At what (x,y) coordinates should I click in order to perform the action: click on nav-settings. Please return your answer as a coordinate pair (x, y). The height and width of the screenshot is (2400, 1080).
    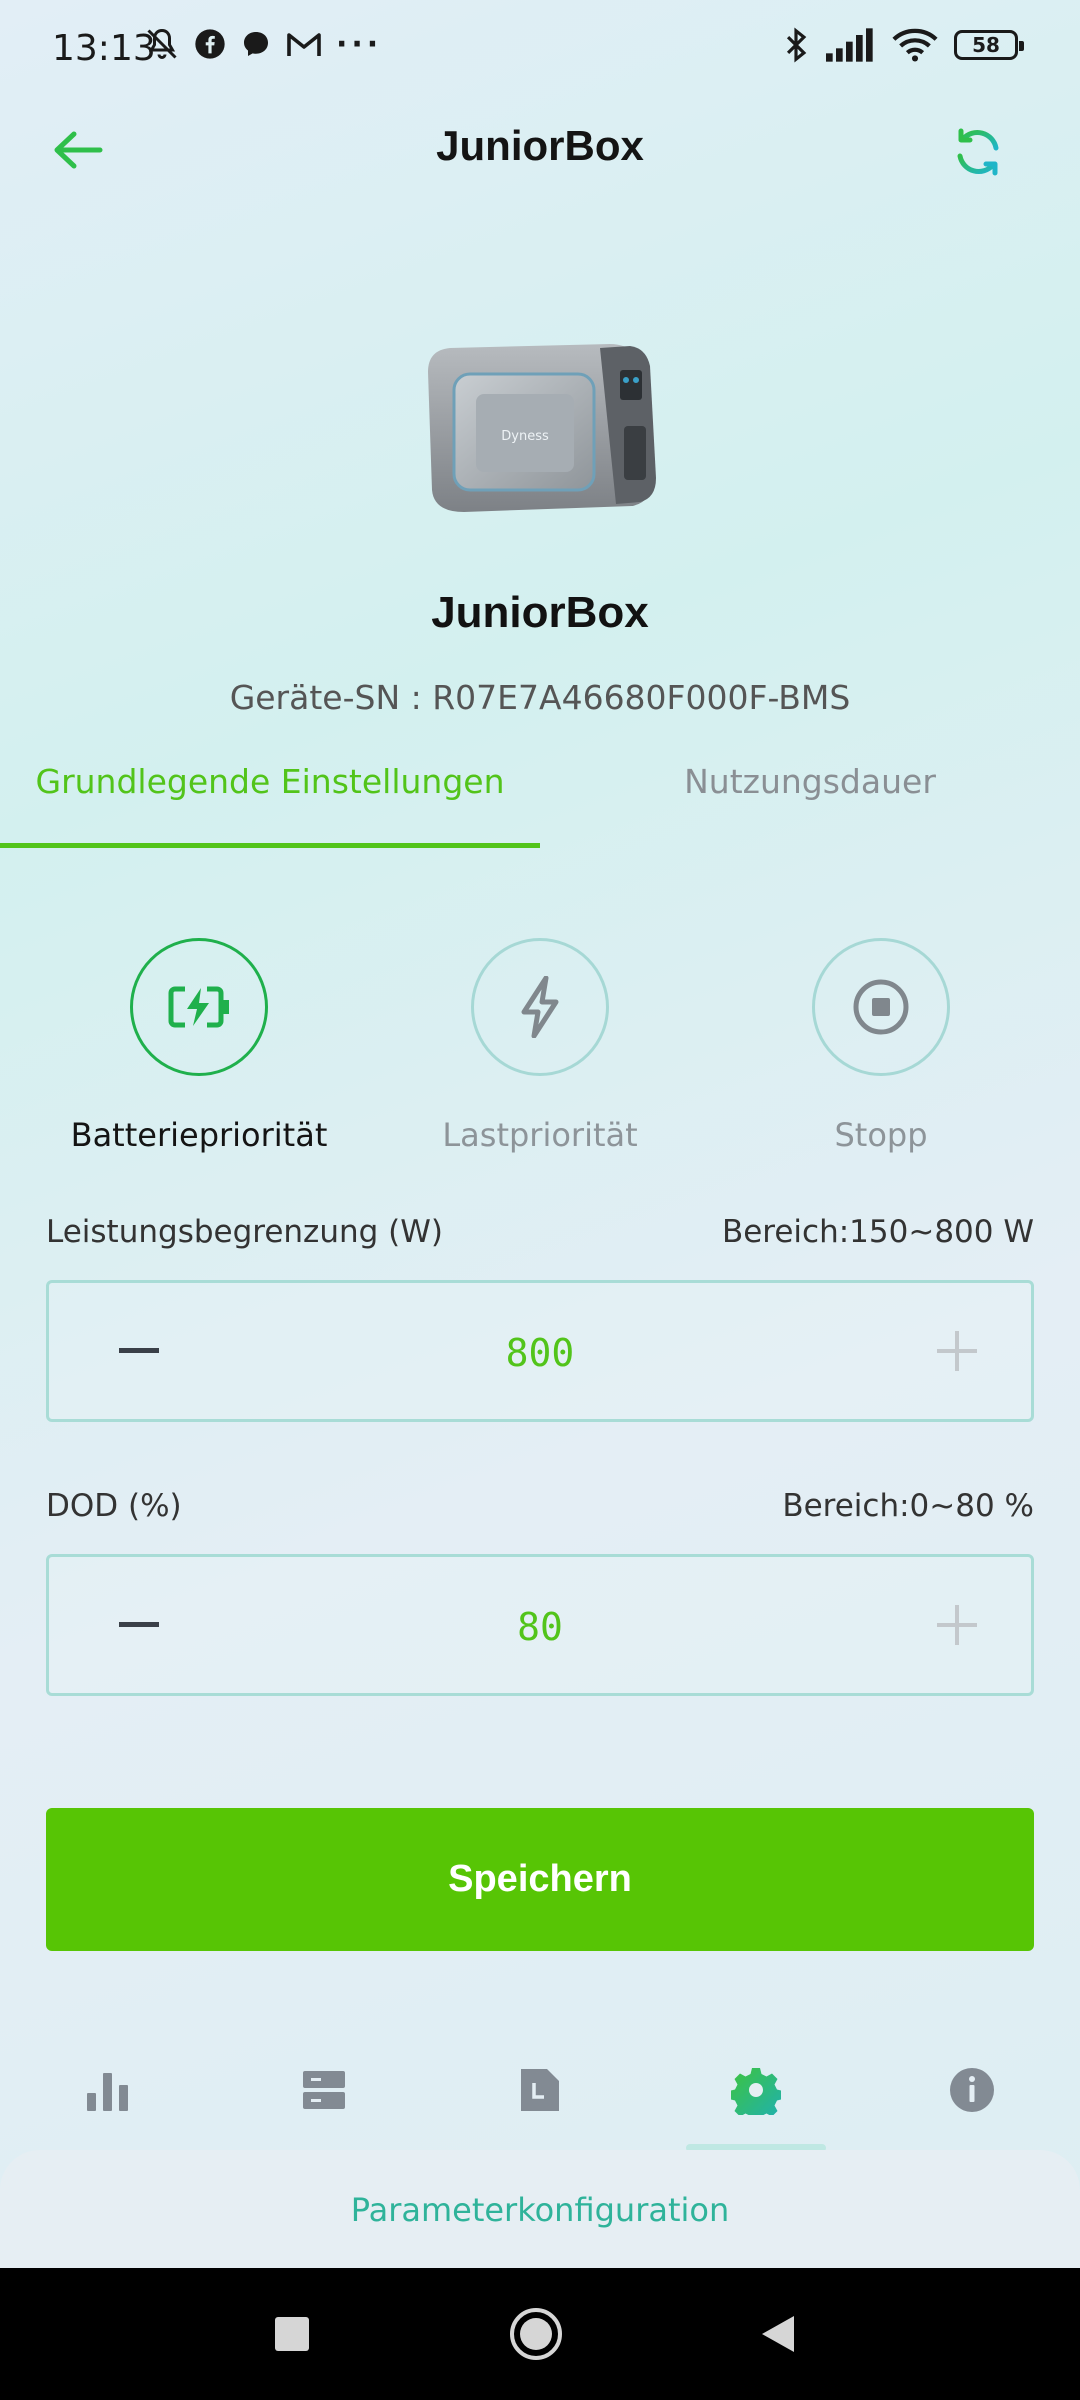
    Looking at the image, I should click on (756, 2090).